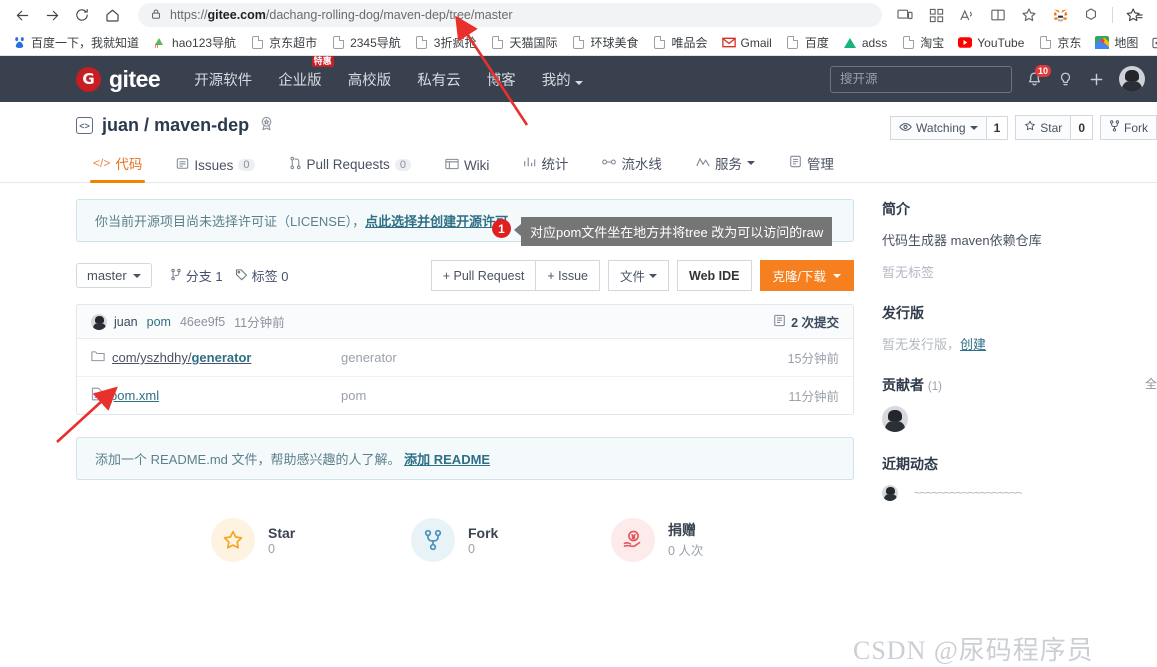  I want to click on file-row: com/yszhdhy/generator generator 15分钟前, so click(465, 358).